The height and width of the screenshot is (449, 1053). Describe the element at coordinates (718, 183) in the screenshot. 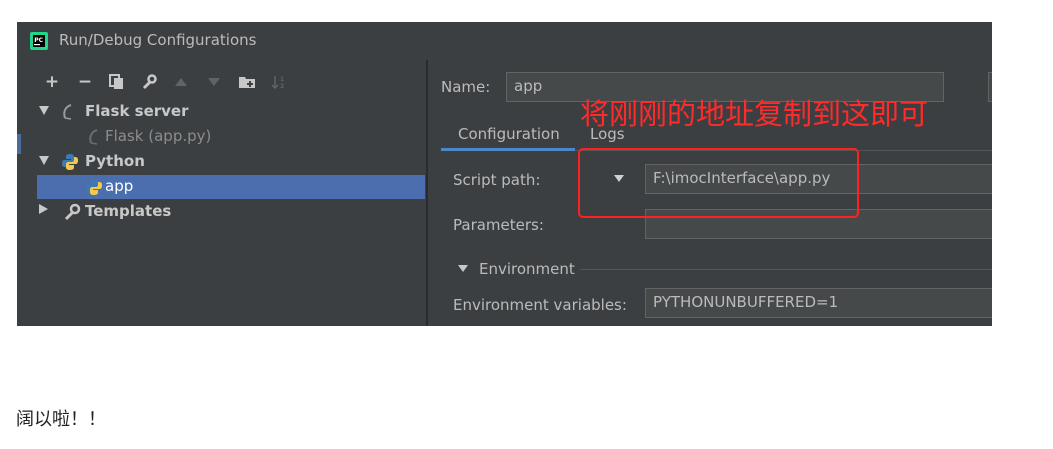

I see `annotation-highlight-box` at that location.